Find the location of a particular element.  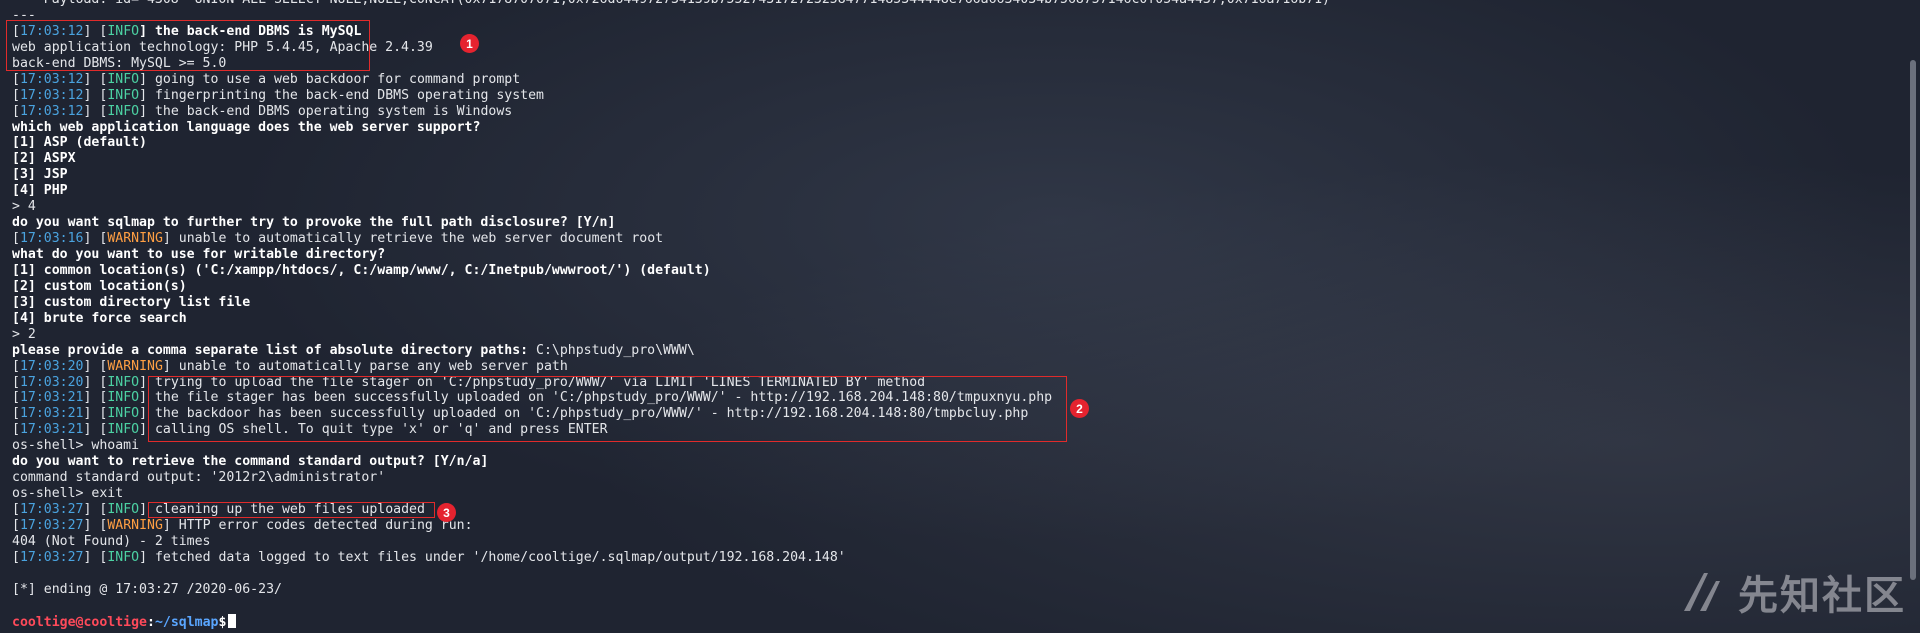

shell-prompt: cooltige@cooltige:~/sqlmap$ is located at coordinates (952, 621).